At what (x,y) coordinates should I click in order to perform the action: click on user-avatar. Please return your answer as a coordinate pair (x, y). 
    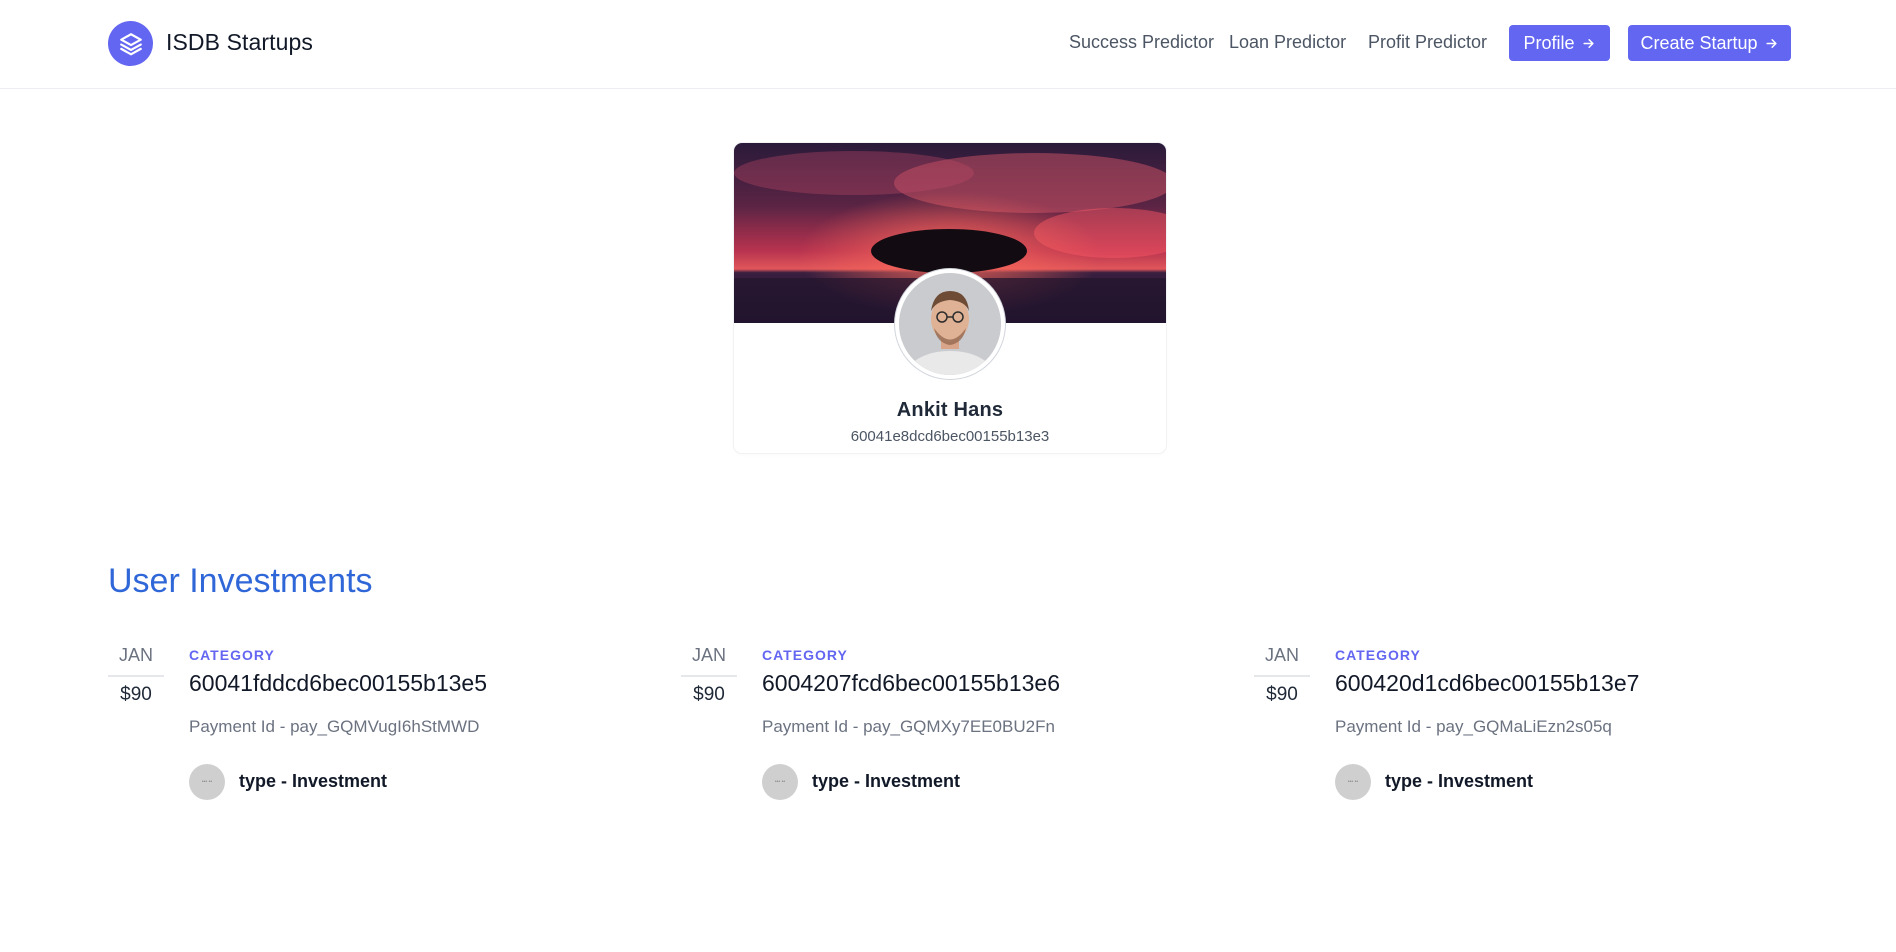
    Looking at the image, I should click on (950, 324).